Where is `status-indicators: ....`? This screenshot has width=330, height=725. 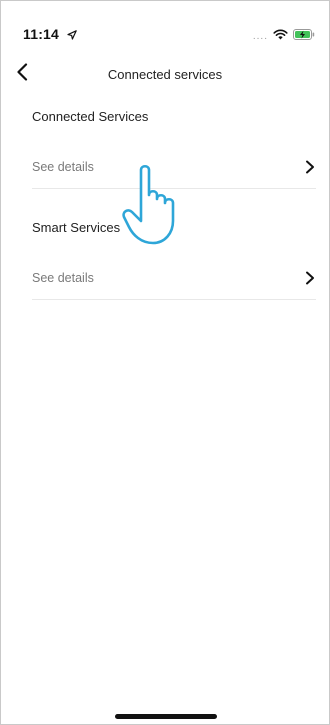
status-indicators: .... is located at coordinates (284, 36).